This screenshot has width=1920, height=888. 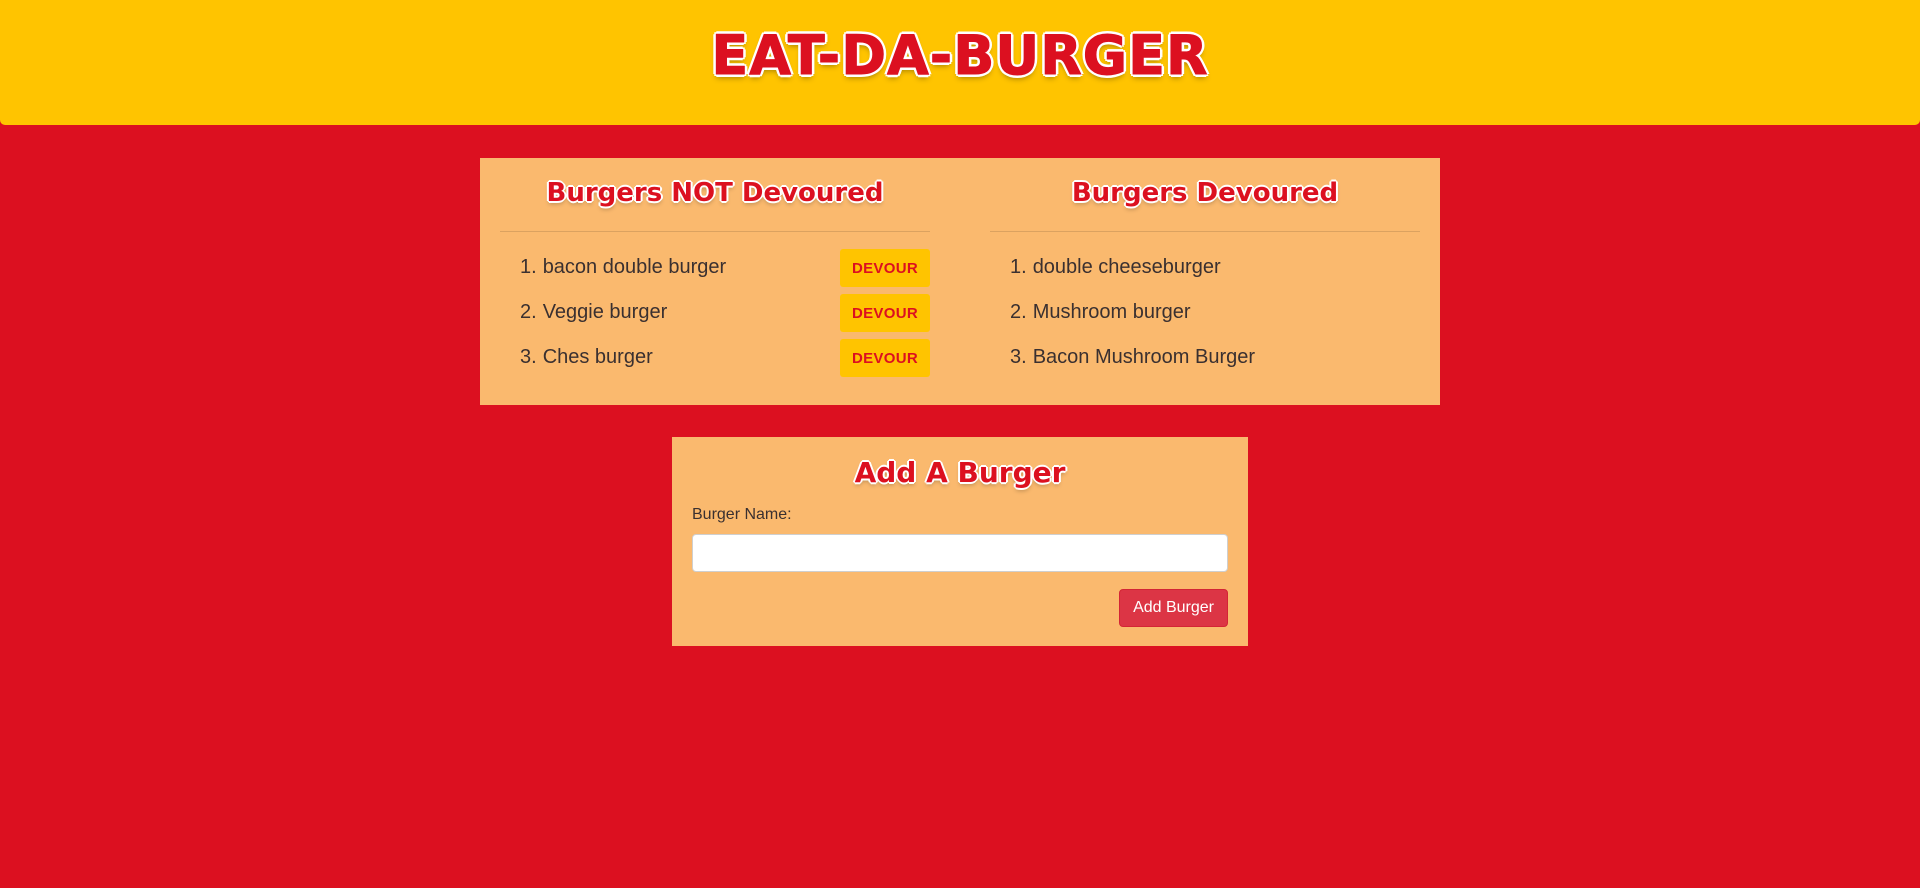 I want to click on list-item: 1. double cheeseburger, so click(x=1215, y=267).